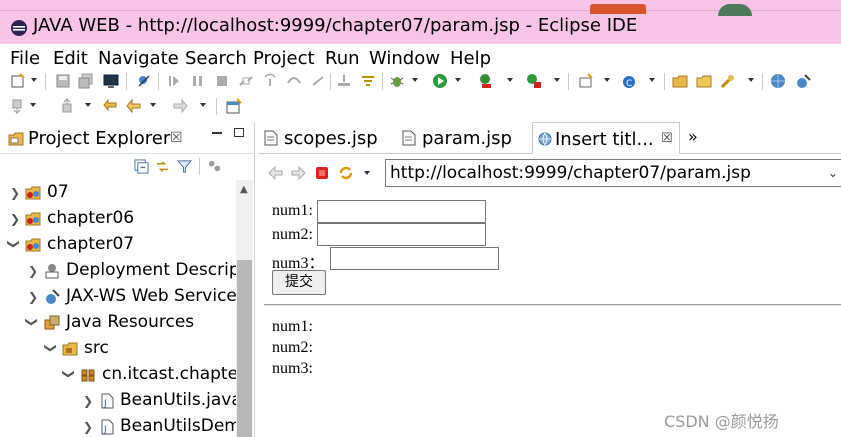 The height and width of the screenshot is (437, 841). Describe the element at coordinates (667, 138) in the screenshot. I see `close-tab-icon: ☒` at that location.